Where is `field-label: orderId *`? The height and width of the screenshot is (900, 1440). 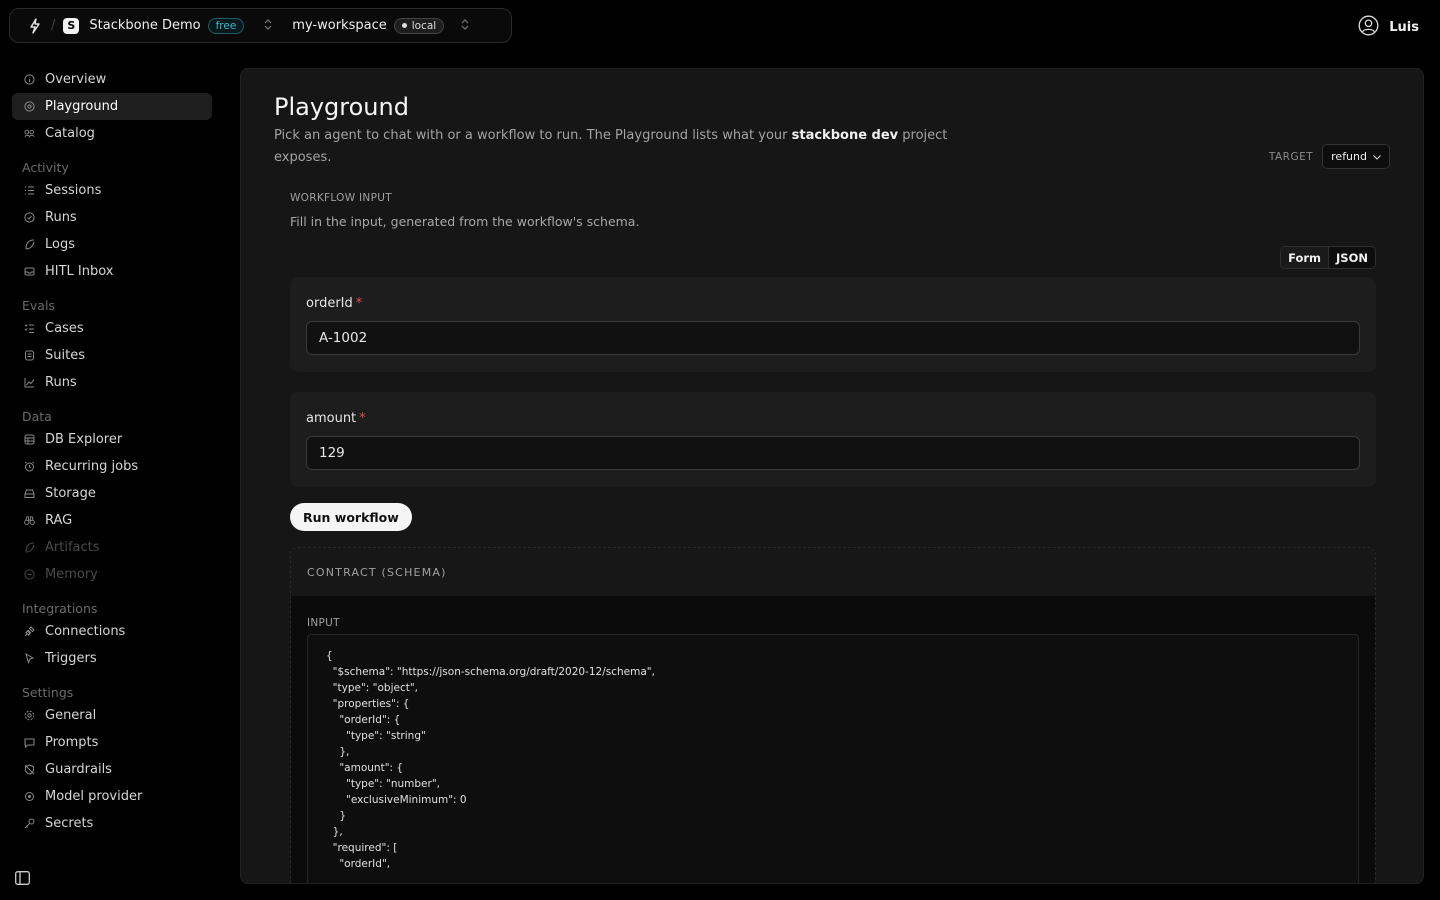 field-label: orderId * is located at coordinates (334, 303).